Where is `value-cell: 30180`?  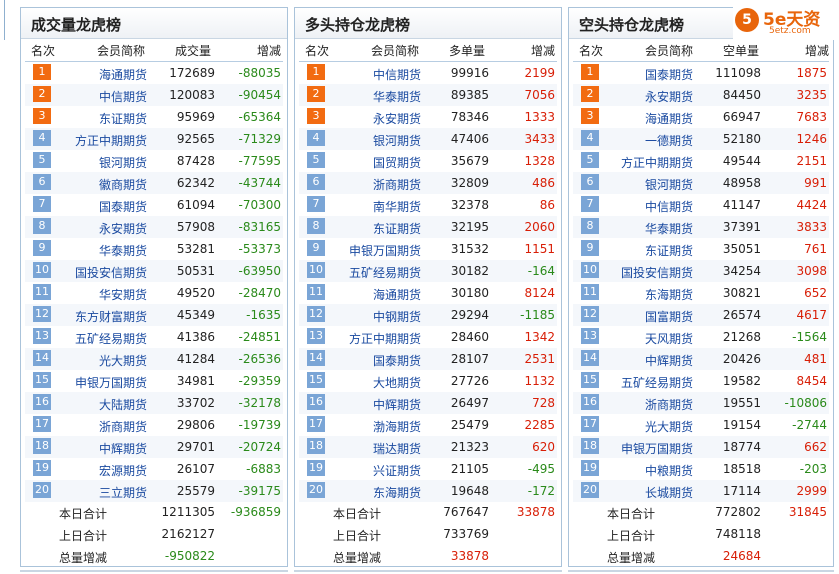
value-cell: 30180 is located at coordinates (469, 293).